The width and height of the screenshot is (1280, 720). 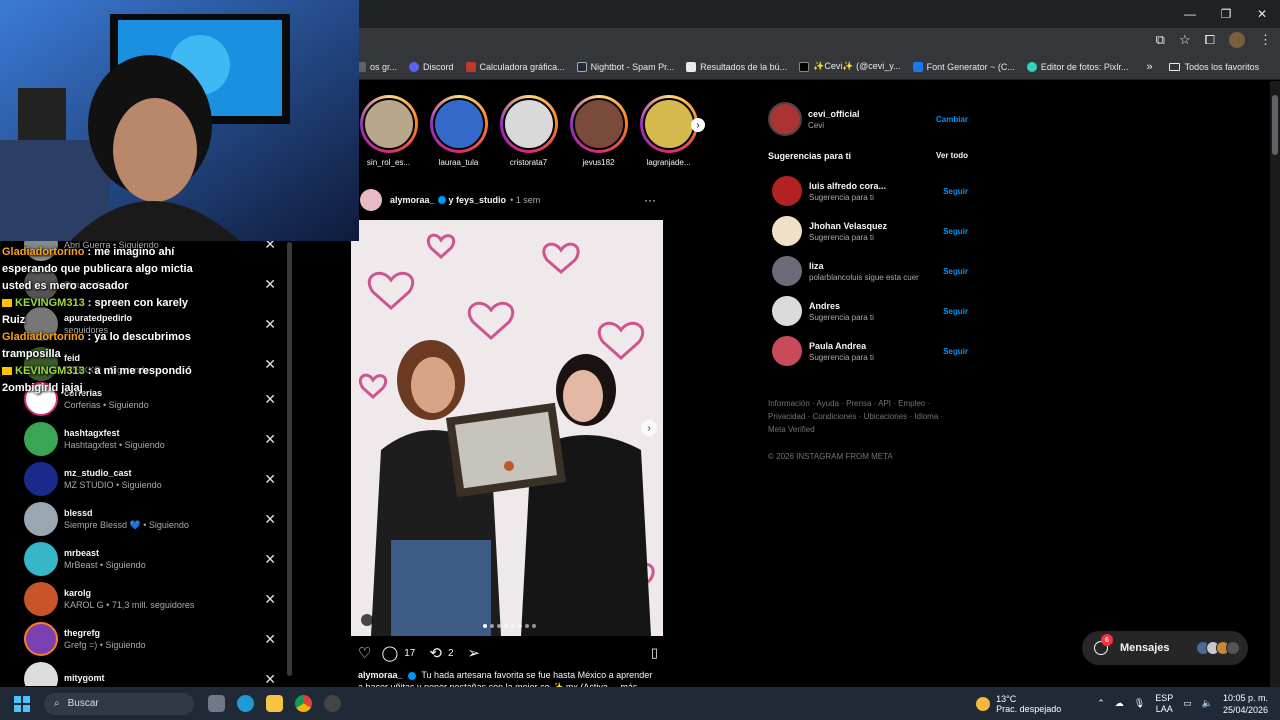 I want to click on page-scrollbar, so click(x=1275, y=384).